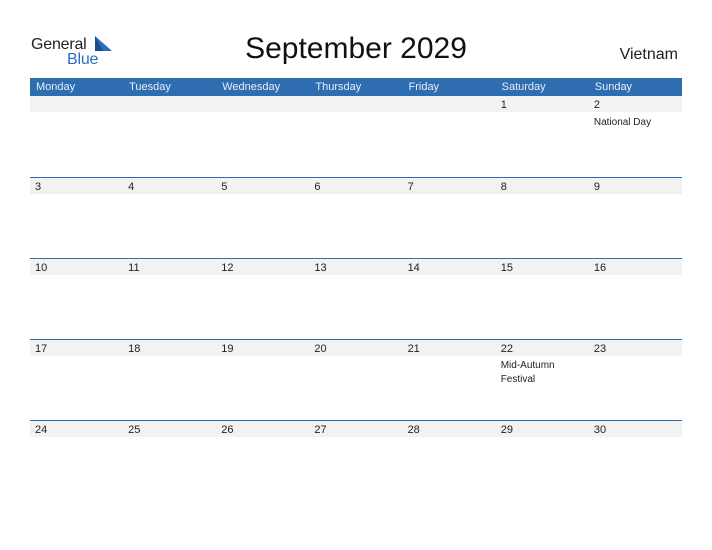 This screenshot has width=712, height=550. What do you see at coordinates (542, 460) in the screenshot?
I see `day-cell: 29` at bounding box center [542, 460].